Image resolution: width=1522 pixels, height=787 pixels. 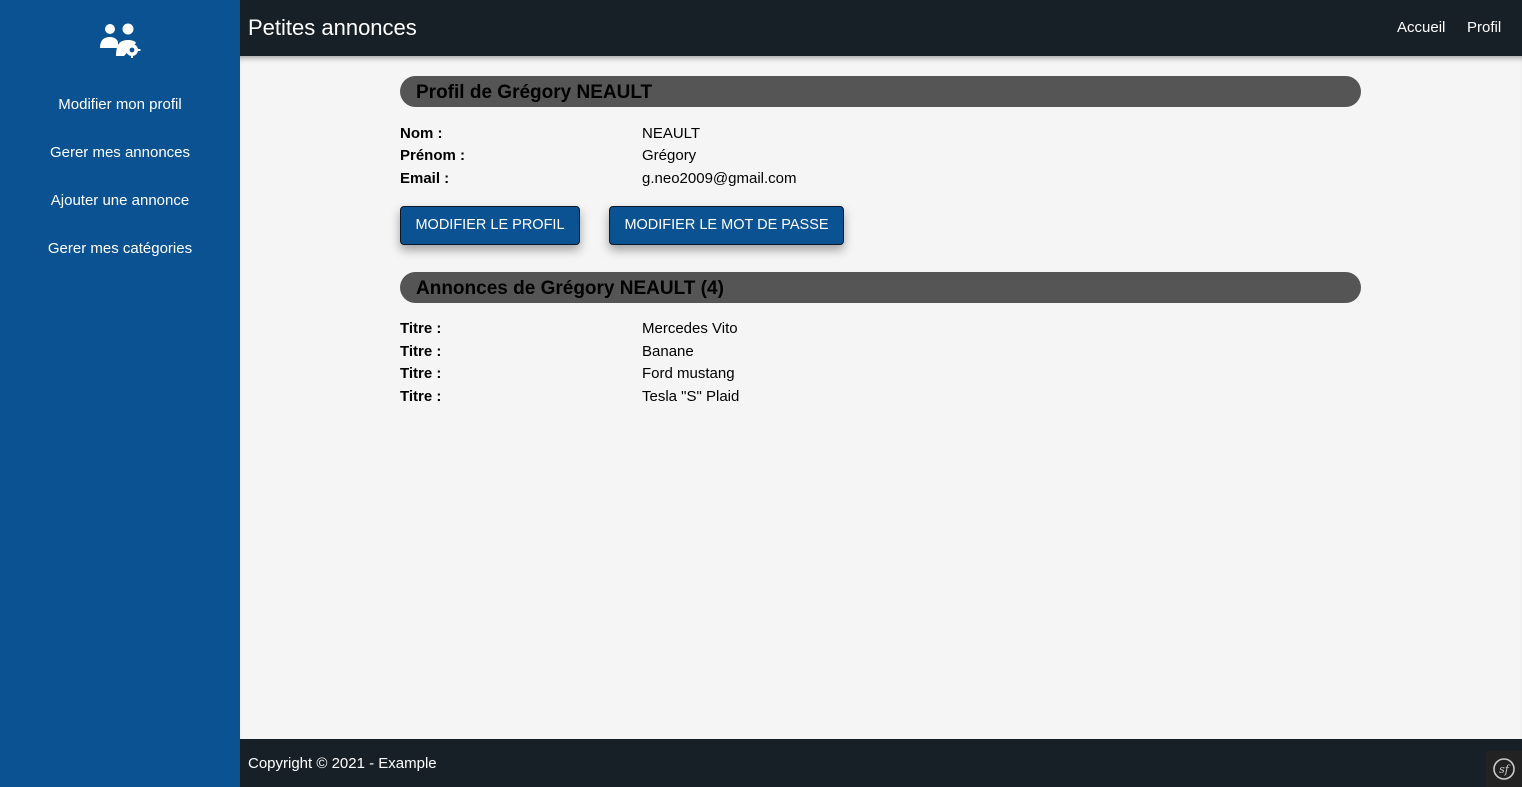 What do you see at coordinates (120, 40) in the screenshot?
I see `users-gear-icon` at bounding box center [120, 40].